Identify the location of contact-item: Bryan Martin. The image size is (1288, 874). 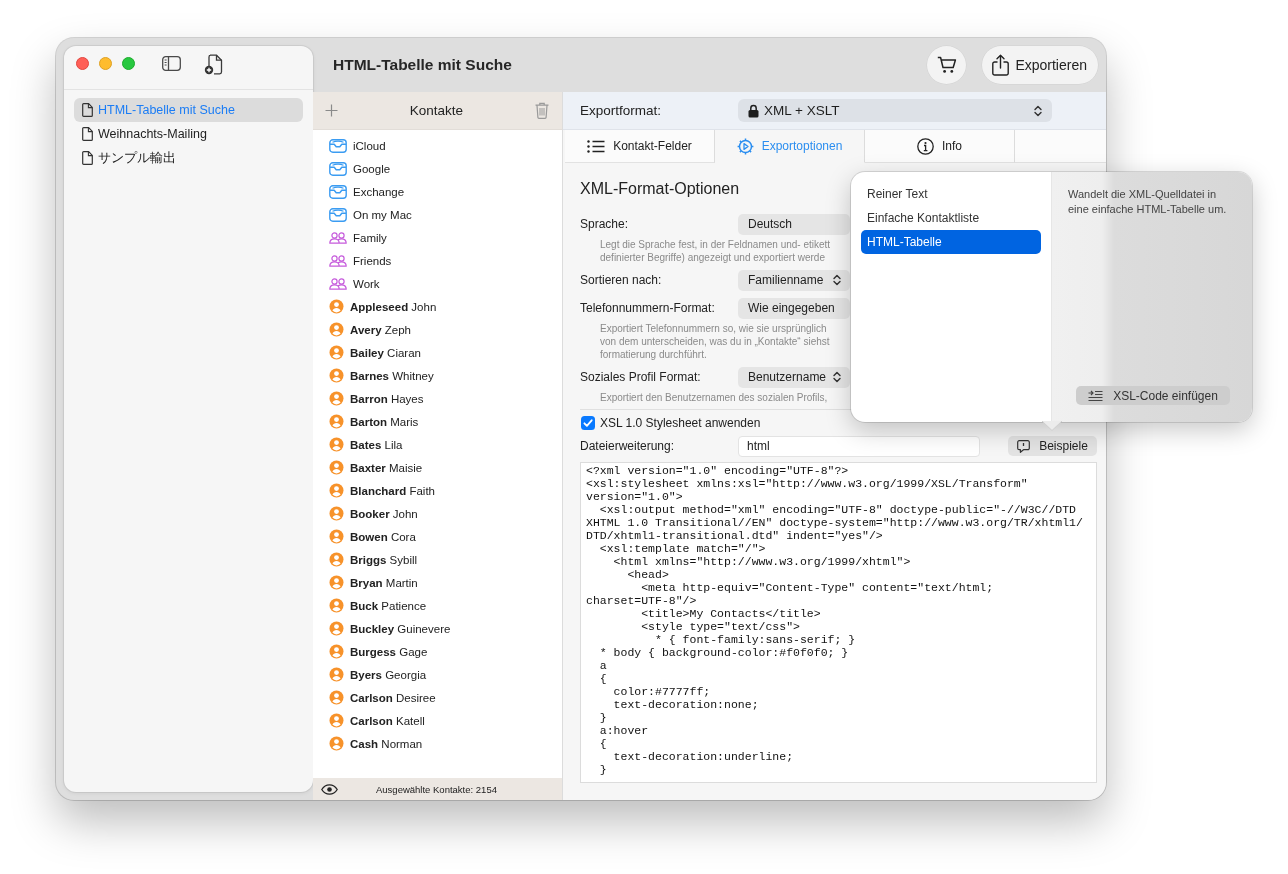
(445, 582).